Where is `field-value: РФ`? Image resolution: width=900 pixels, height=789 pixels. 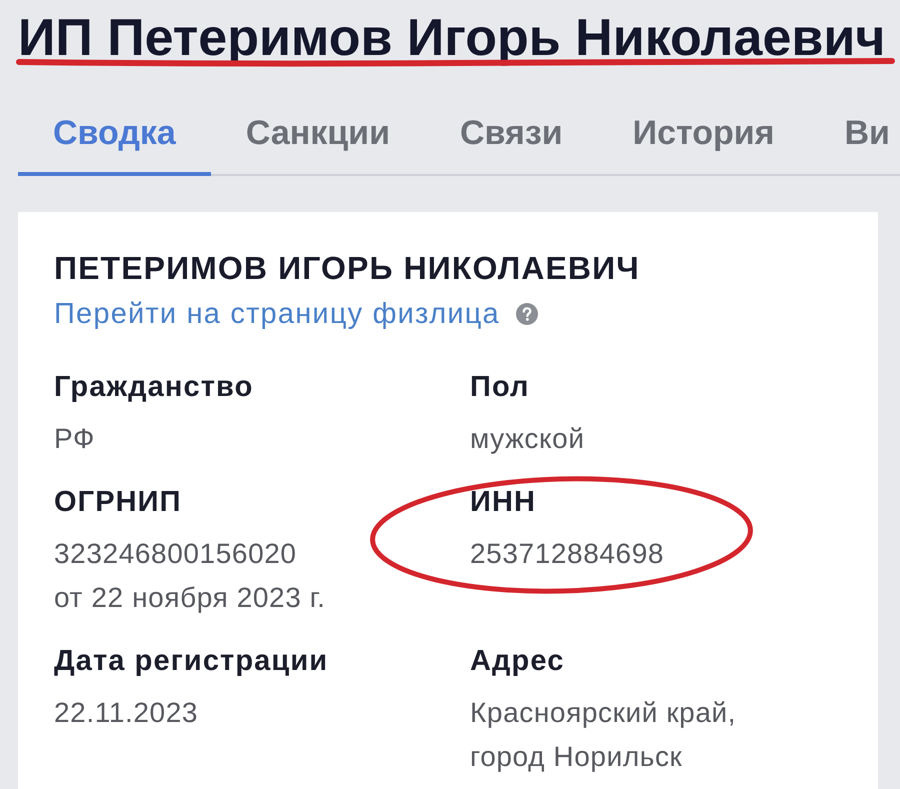 field-value: РФ is located at coordinates (75, 439).